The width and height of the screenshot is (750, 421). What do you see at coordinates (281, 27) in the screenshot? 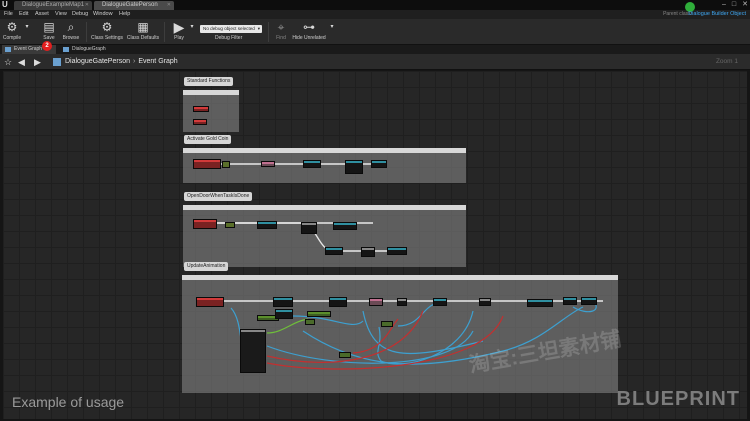
I see `binoculars-icon: ⌖` at bounding box center [281, 27].